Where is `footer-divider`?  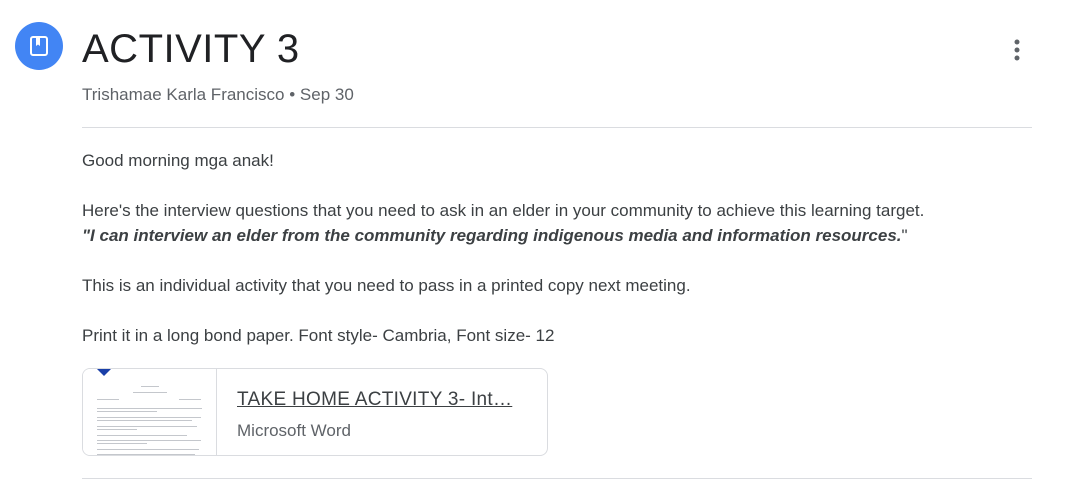
footer-divider is located at coordinates (557, 478).